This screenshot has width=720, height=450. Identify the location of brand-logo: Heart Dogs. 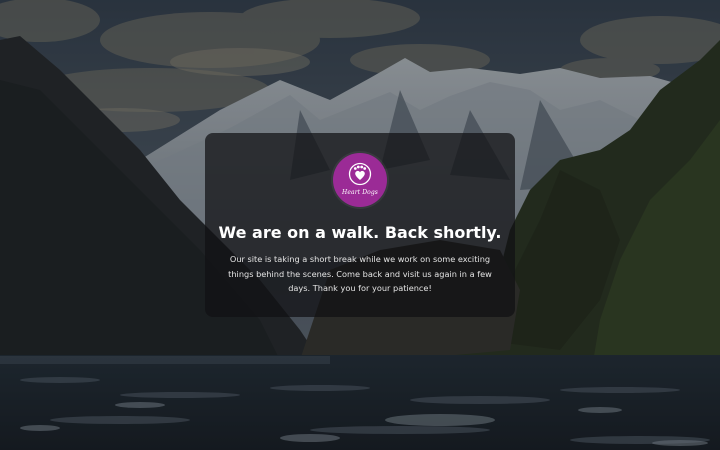
(360, 180).